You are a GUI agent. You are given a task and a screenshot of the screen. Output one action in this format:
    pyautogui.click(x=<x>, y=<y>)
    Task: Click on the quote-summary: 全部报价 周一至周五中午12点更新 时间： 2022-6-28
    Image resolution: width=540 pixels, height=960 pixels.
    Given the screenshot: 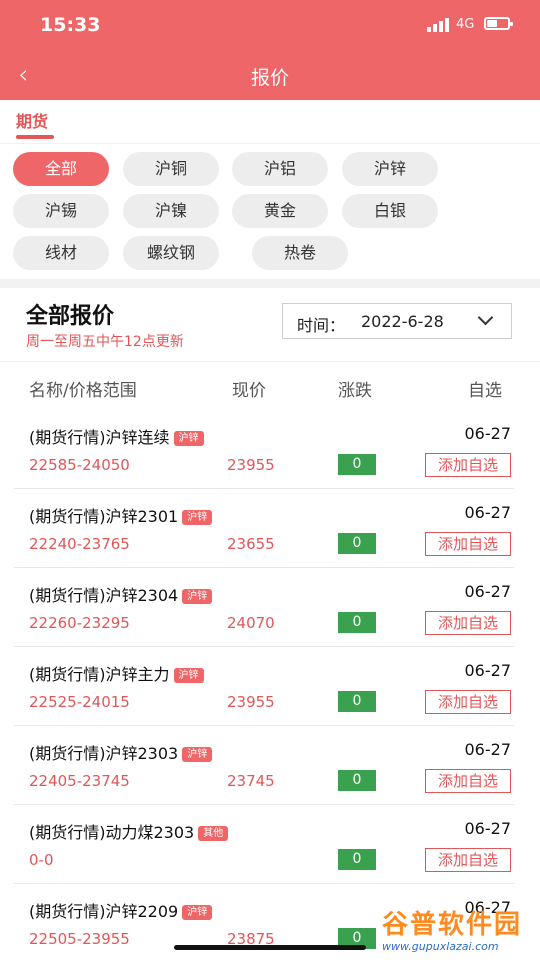 What is the action you would take?
    pyautogui.click(x=270, y=324)
    